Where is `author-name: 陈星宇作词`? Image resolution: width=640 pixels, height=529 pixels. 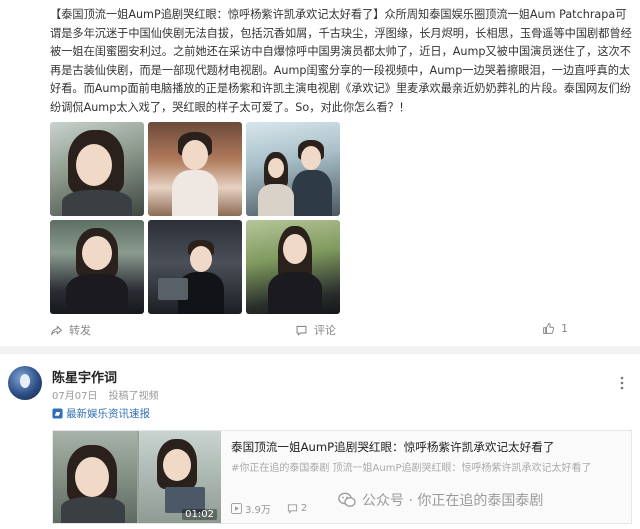 author-name: 陈星宇作词 is located at coordinates (84, 376).